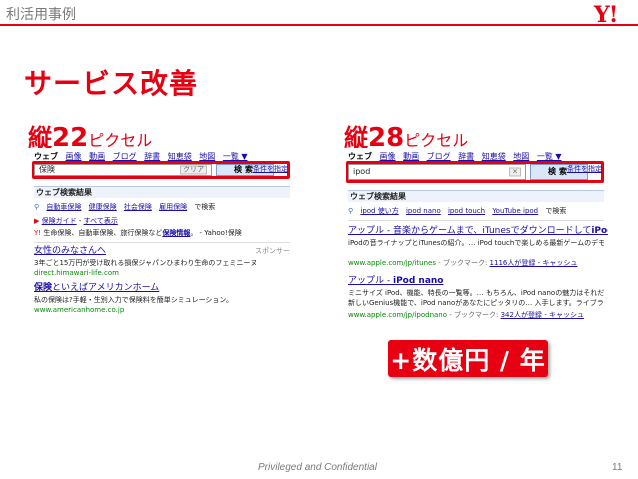 Image resolution: width=638 pixels, height=479 pixels. What do you see at coordinates (111, 83) in the screenshot?
I see `slide-title: サービス改善` at bounding box center [111, 83].